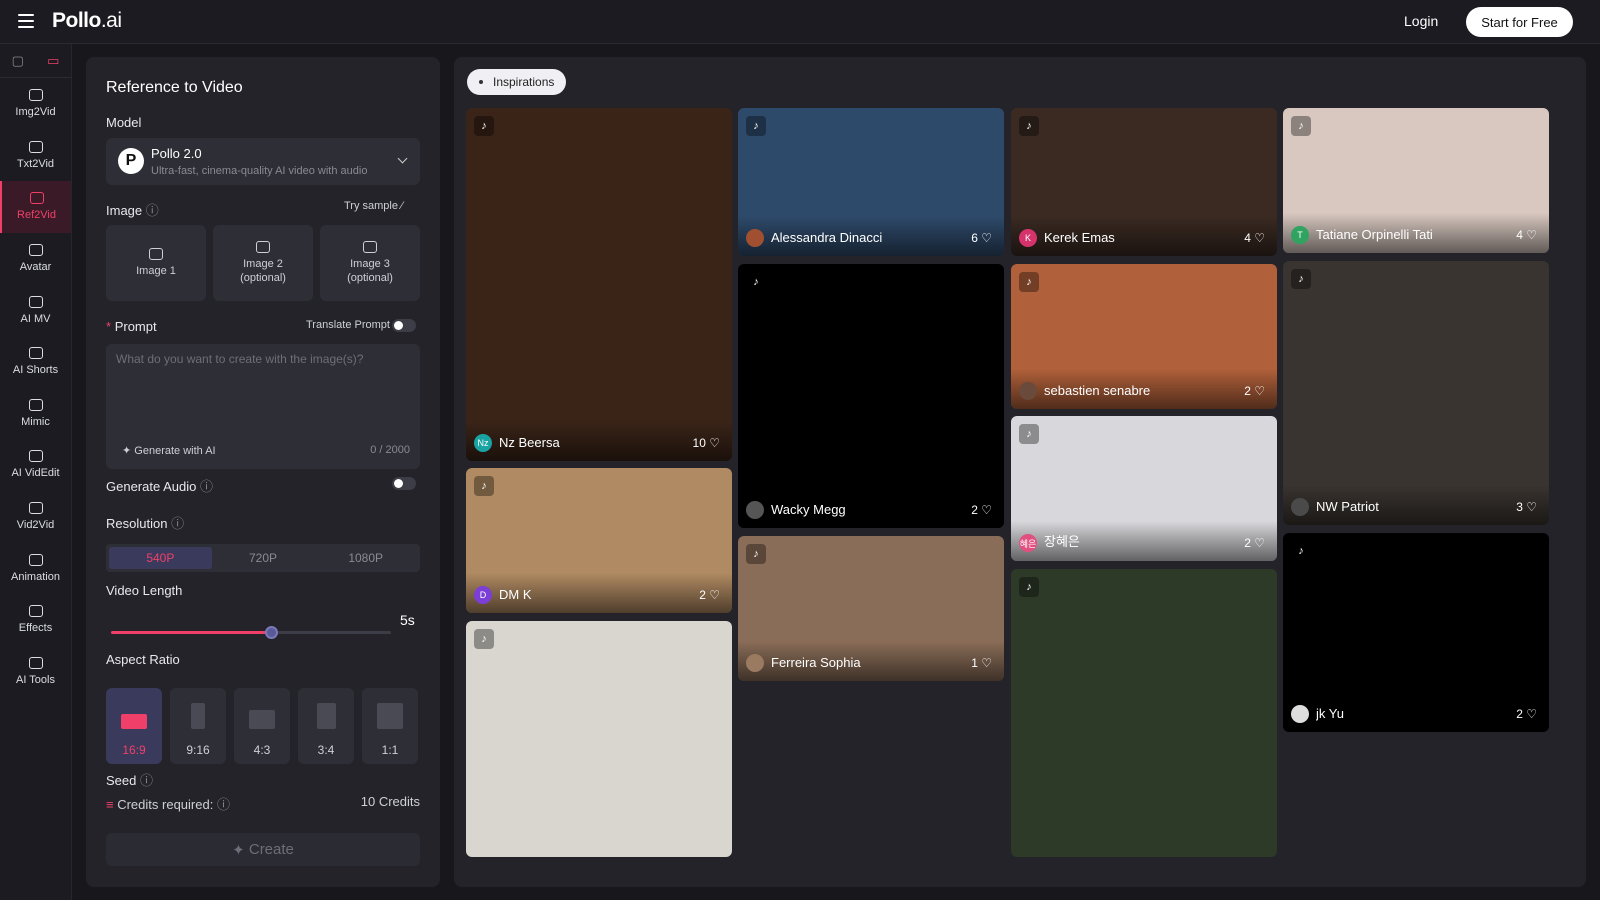 The image size is (1600, 900). I want to click on image-slot-1: Image 1, so click(156, 263).